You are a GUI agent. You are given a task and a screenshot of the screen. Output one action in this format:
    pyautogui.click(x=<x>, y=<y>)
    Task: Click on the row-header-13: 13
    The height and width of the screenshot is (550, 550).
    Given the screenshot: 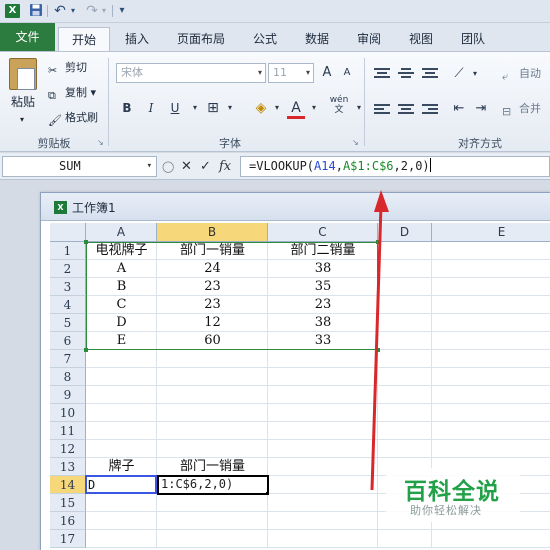 What is the action you would take?
    pyautogui.click(x=68, y=467)
    